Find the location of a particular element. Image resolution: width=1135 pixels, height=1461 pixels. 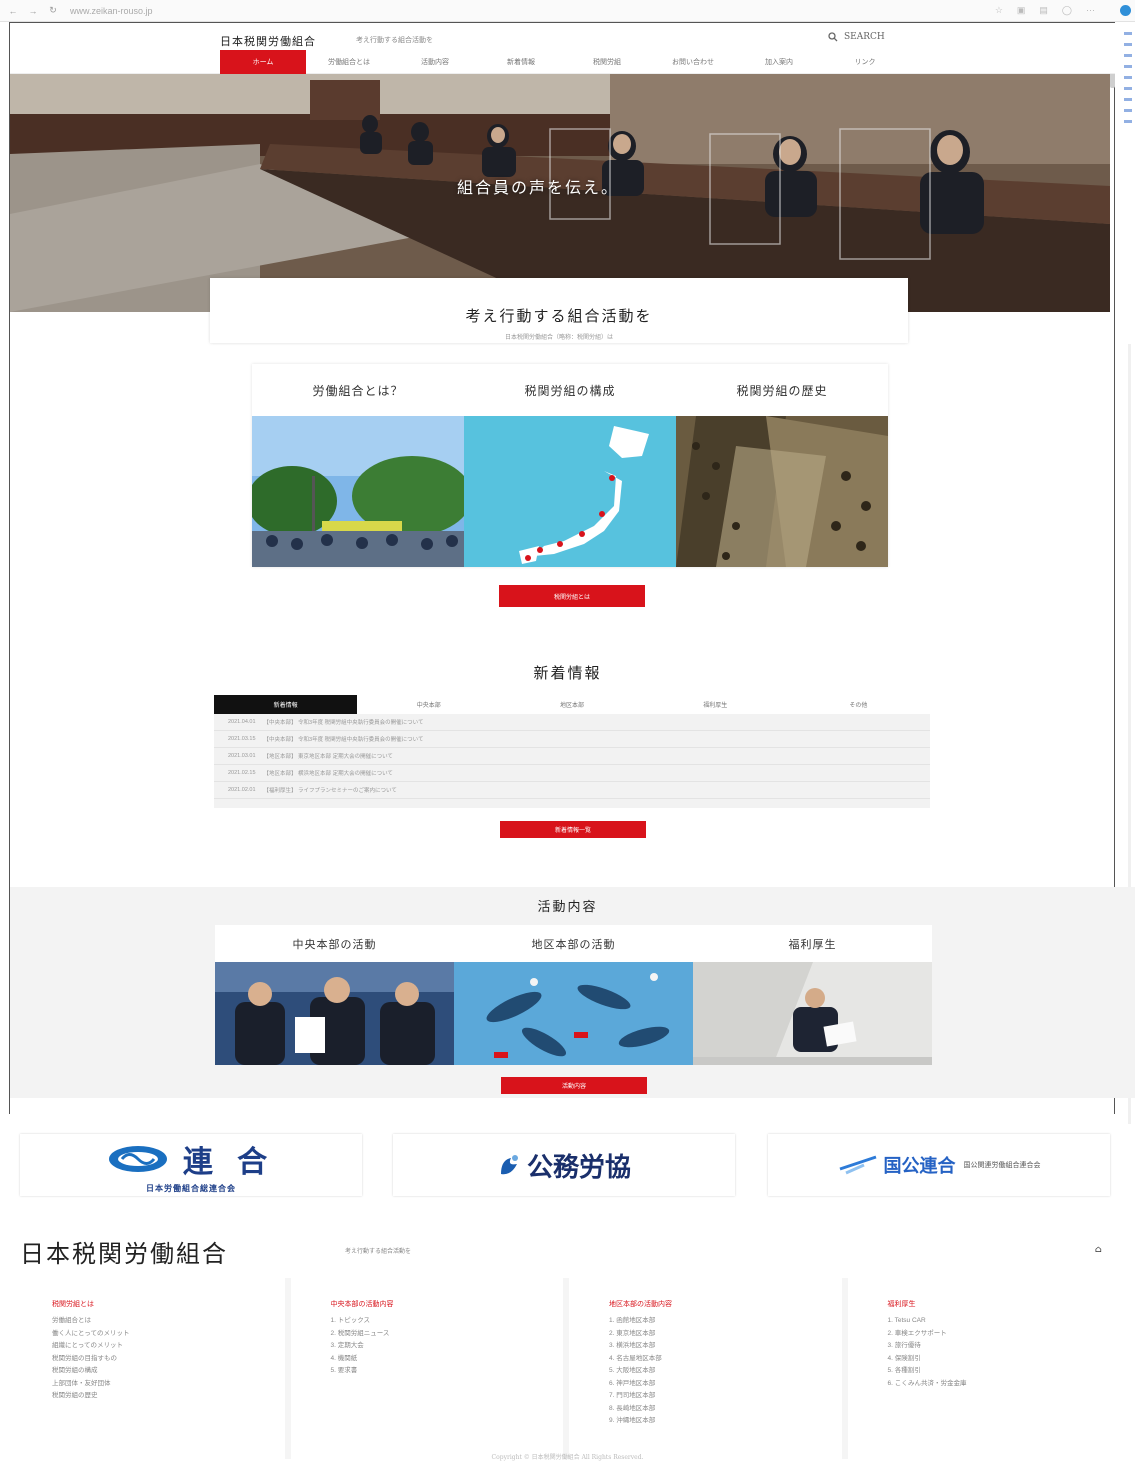

footer-link: 税関労組の構成 is located at coordinates (168, 1371).